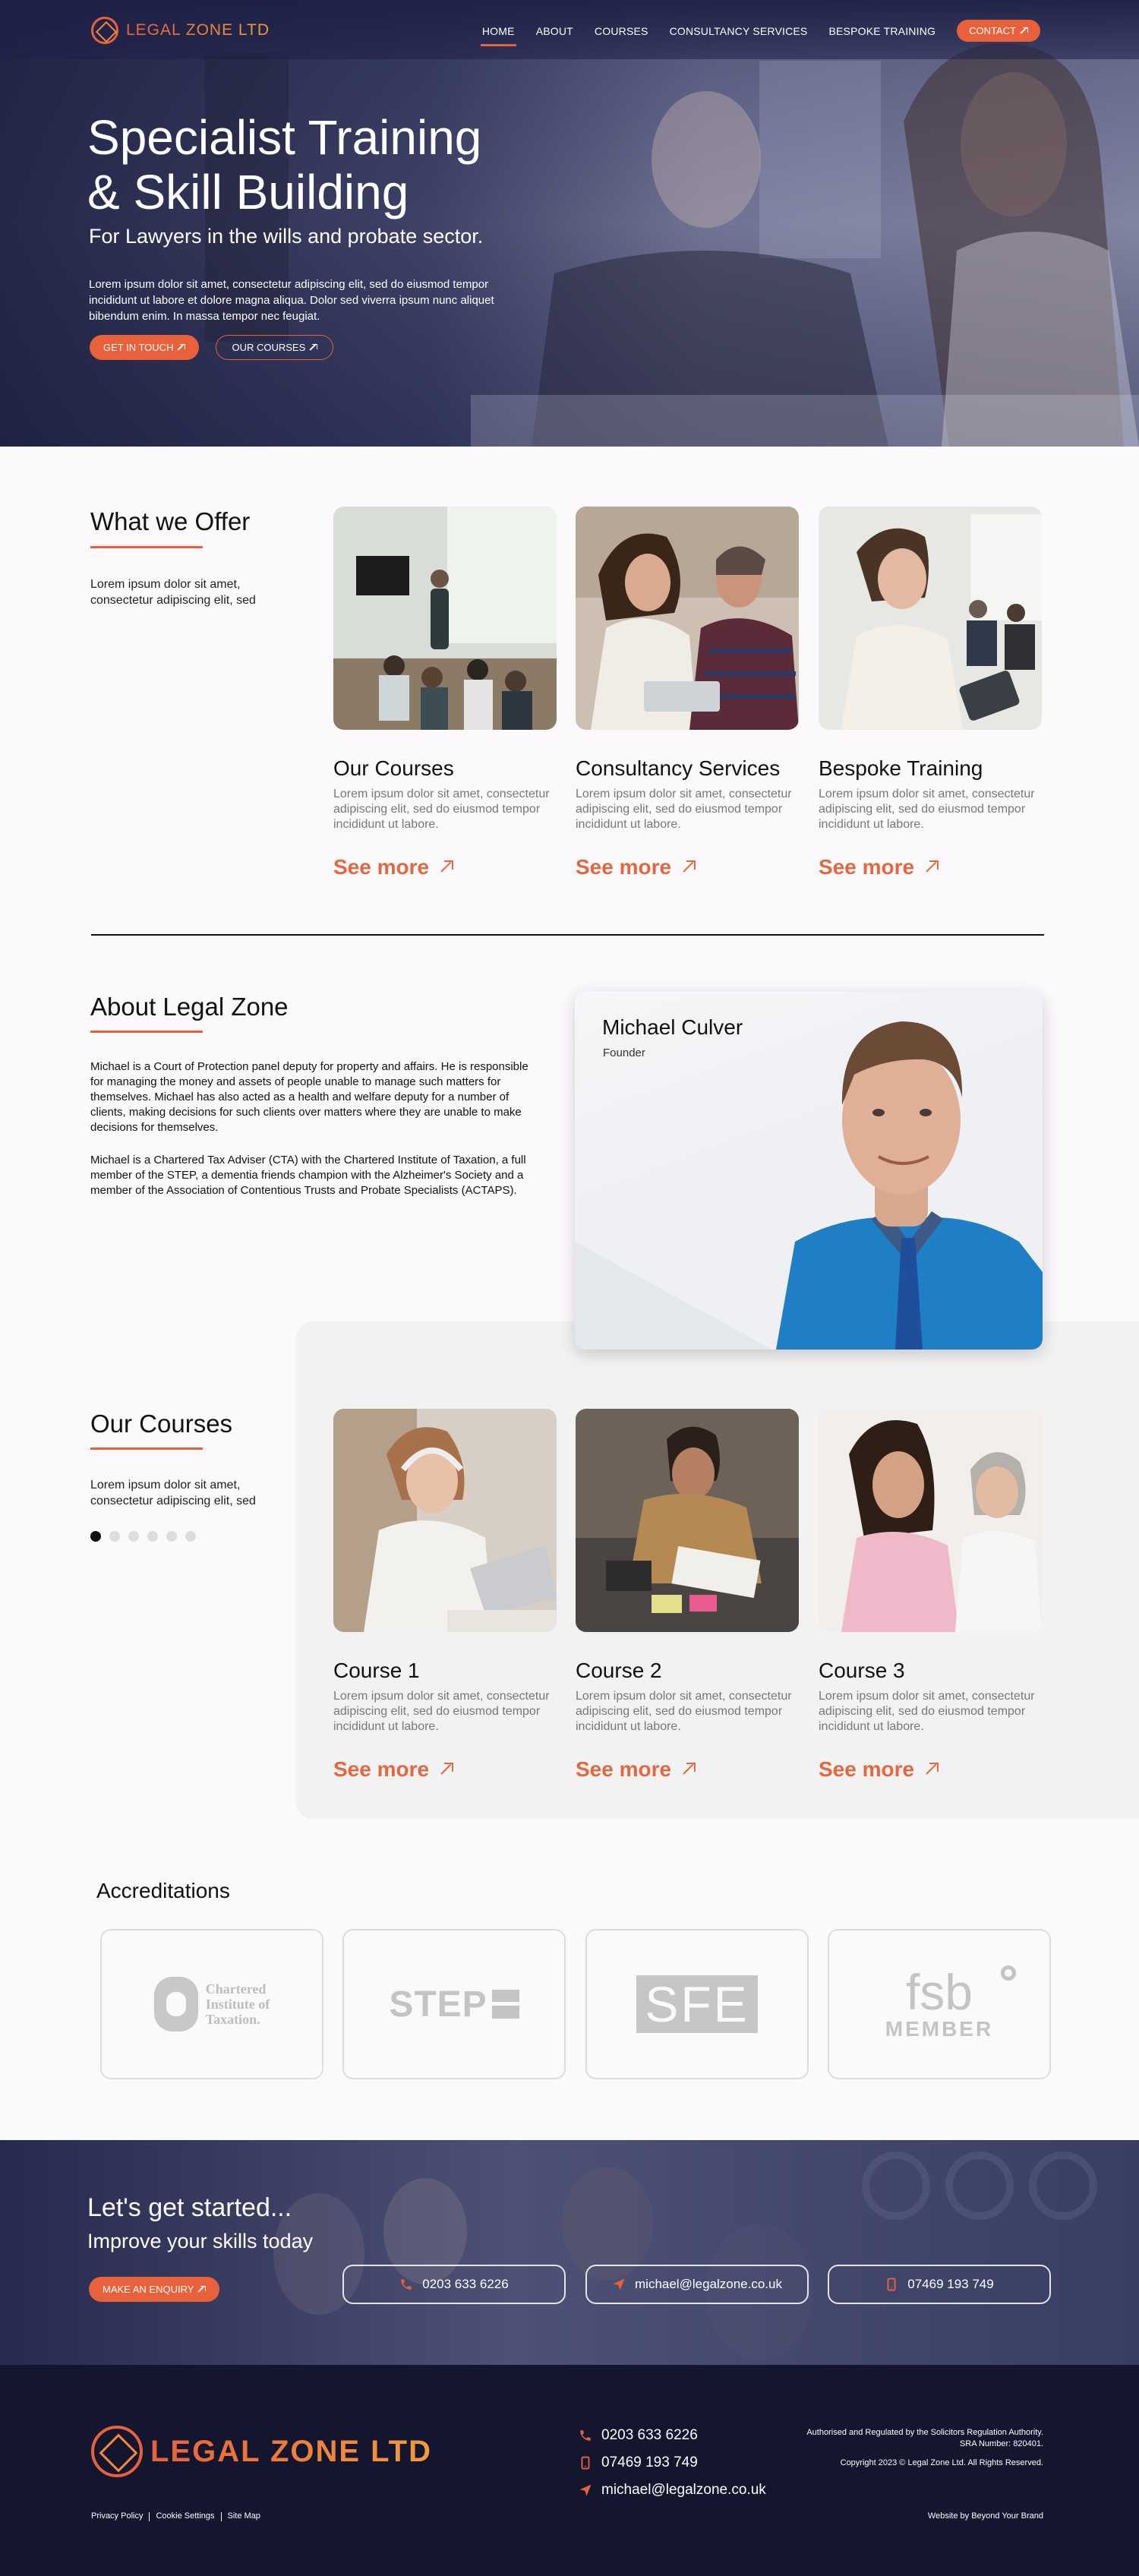 This screenshot has height=2576, width=1139. Describe the element at coordinates (212, 347) in the screenshot. I see `hero-buttons: GET IN TOUCH OUR COURSES` at that location.